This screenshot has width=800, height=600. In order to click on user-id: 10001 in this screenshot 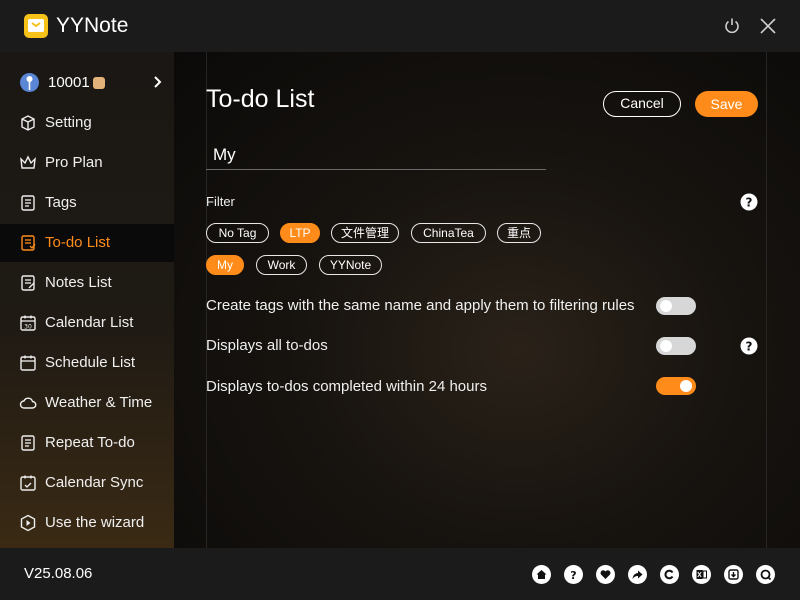, I will do `click(69, 82)`.